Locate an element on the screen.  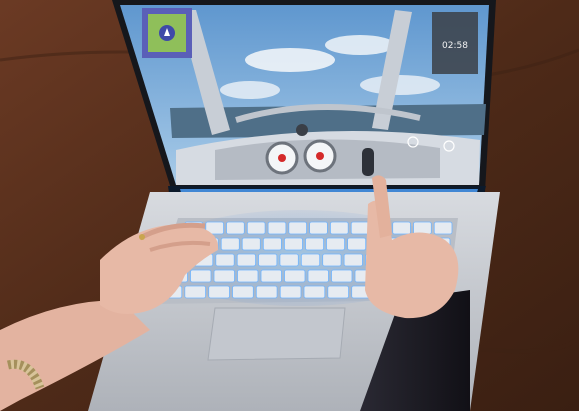
hud-value: 02:58 is located at coordinates (455, 46).